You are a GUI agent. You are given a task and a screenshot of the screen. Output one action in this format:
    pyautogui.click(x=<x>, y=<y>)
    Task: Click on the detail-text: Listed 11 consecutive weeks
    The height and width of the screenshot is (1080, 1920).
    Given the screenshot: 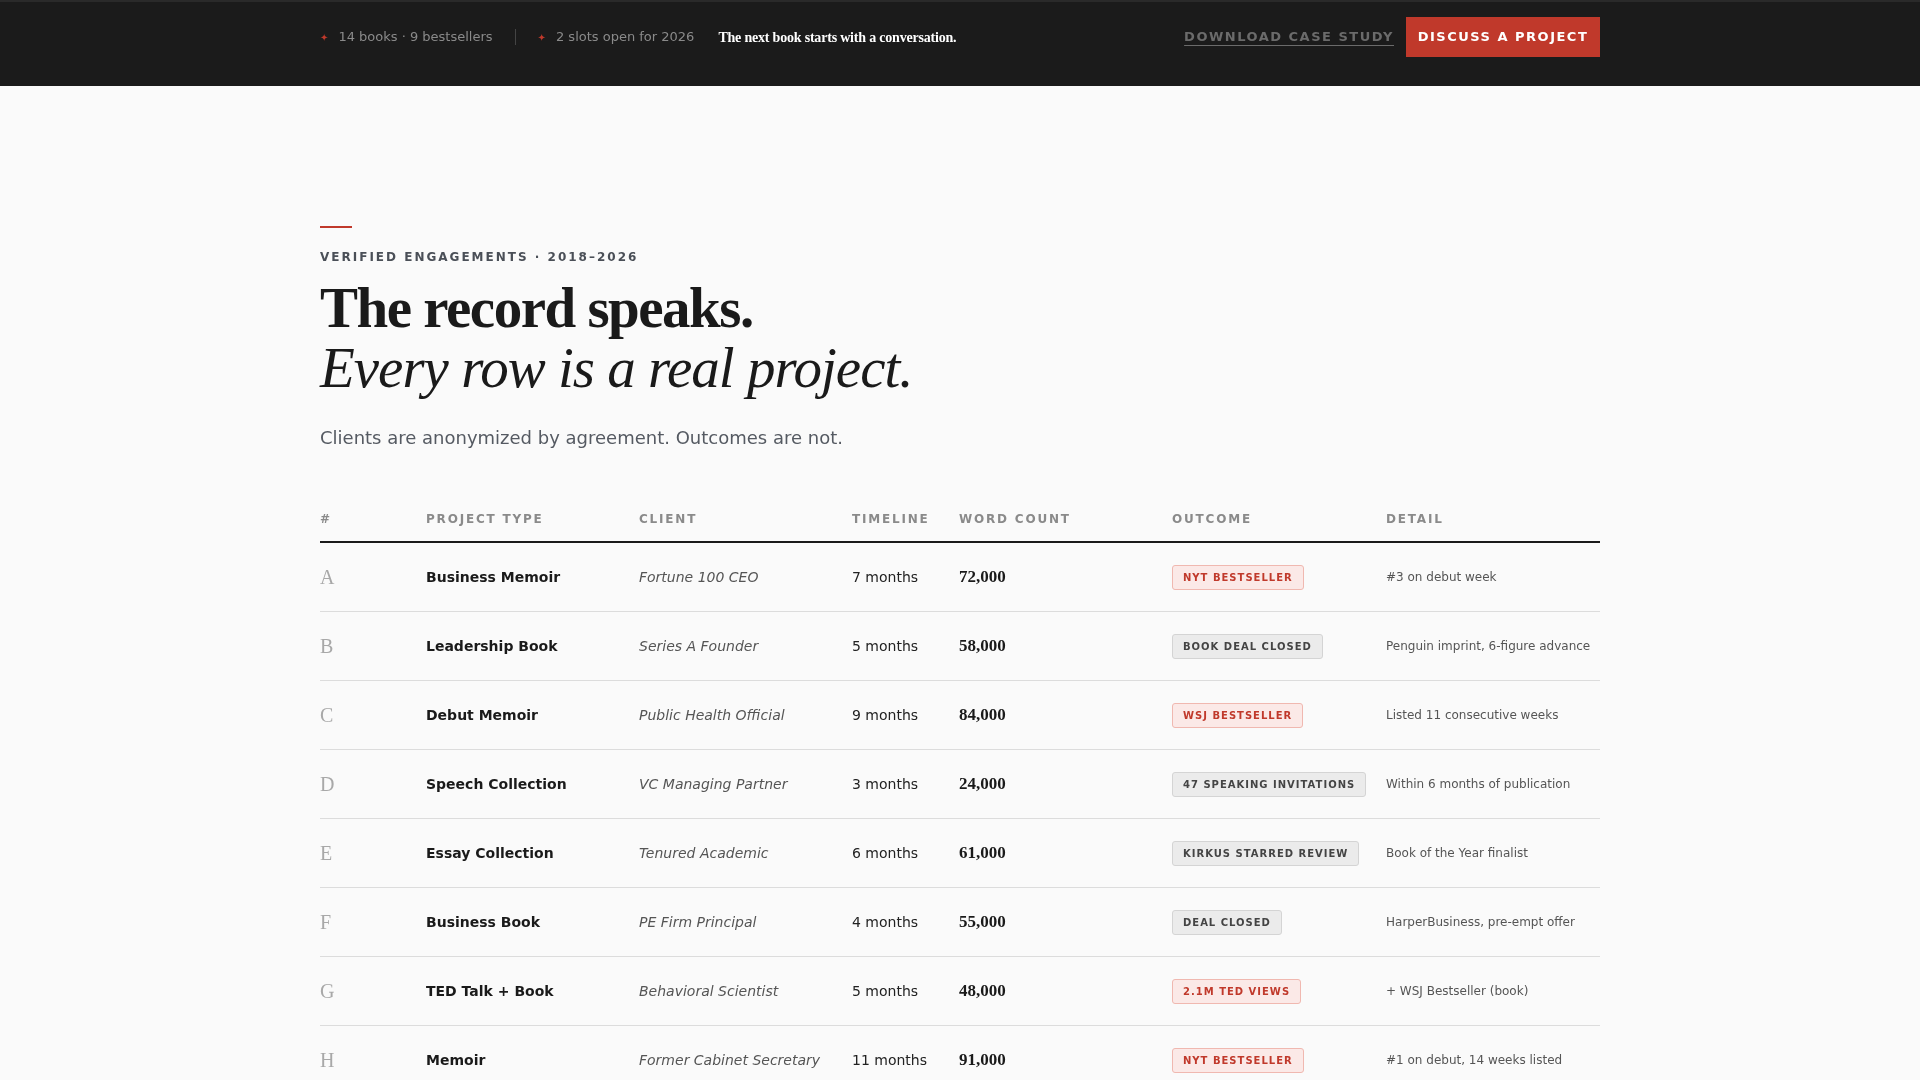 What is the action you would take?
    pyautogui.click(x=1472, y=715)
    